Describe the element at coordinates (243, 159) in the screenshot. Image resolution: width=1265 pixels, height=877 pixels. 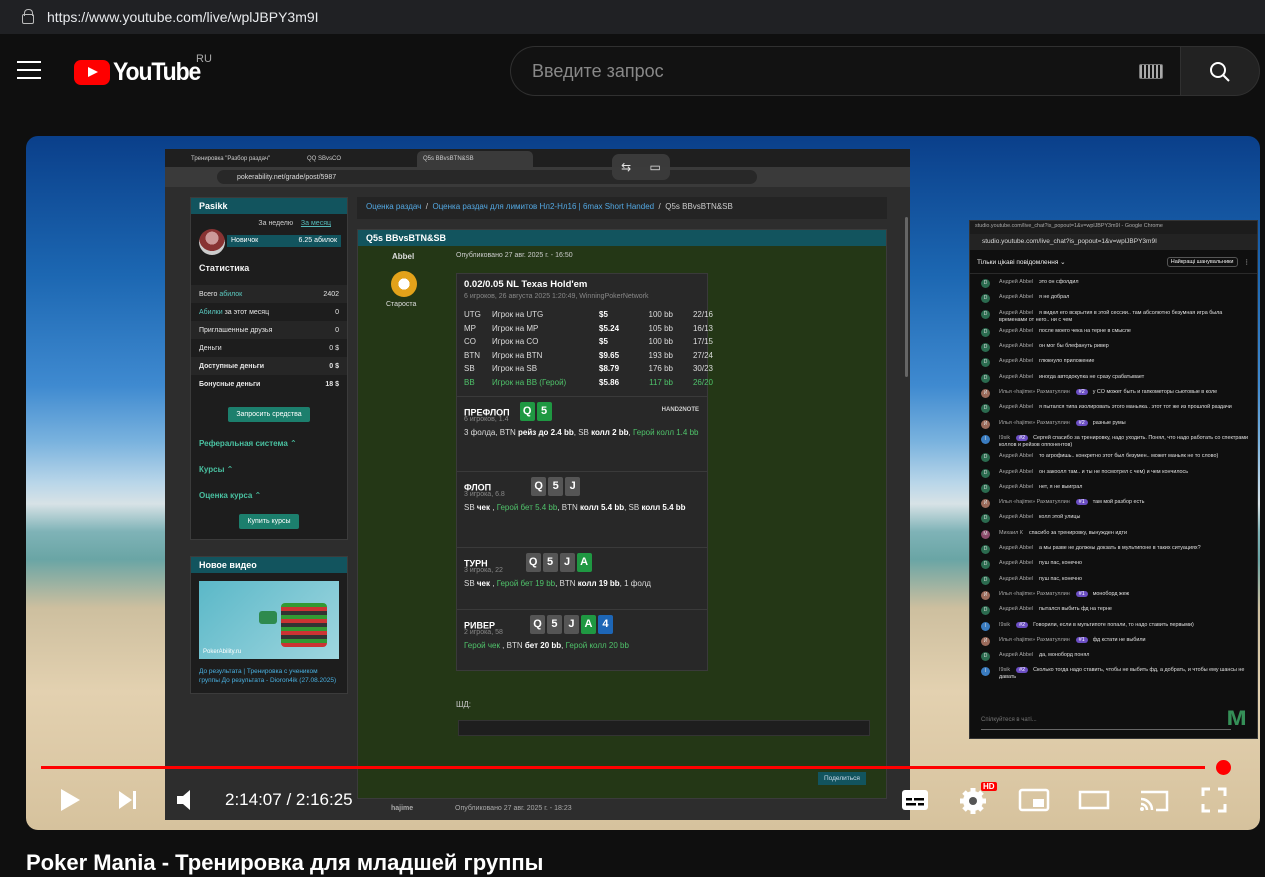
I see `tab-1: Тренировка "Разбор раздач"` at that location.